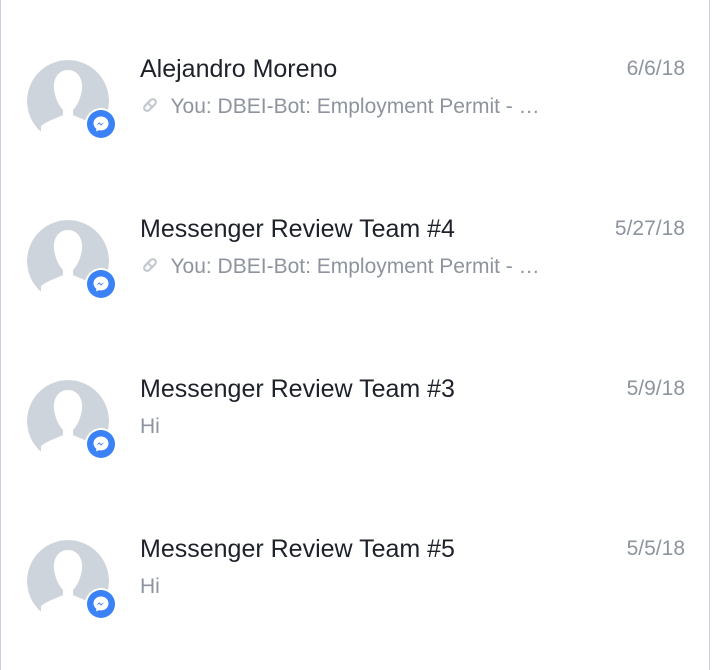 The width and height of the screenshot is (712, 670). What do you see at coordinates (655, 548) in the screenshot?
I see `thread-date: 5/5/18` at bounding box center [655, 548].